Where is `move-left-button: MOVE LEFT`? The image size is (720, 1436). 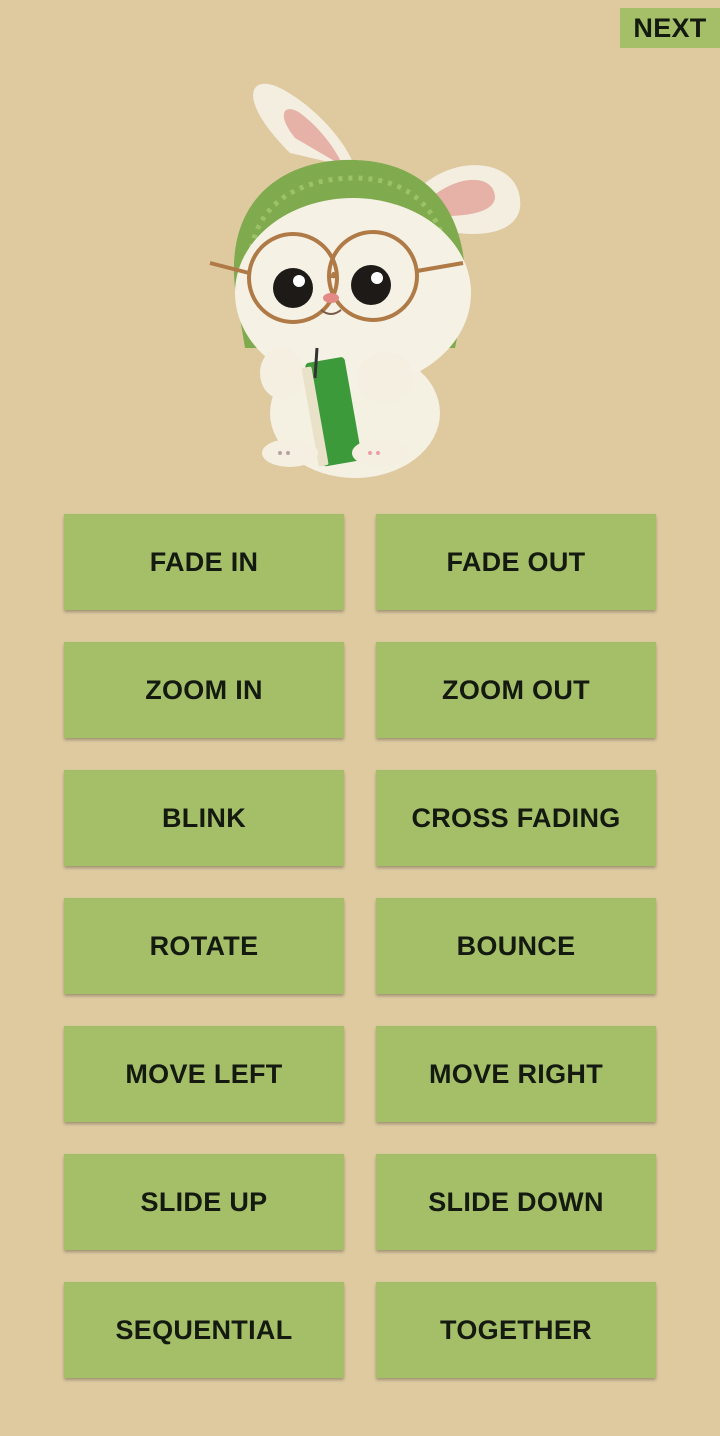 move-left-button: MOVE LEFT is located at coordinates (204, 1074).